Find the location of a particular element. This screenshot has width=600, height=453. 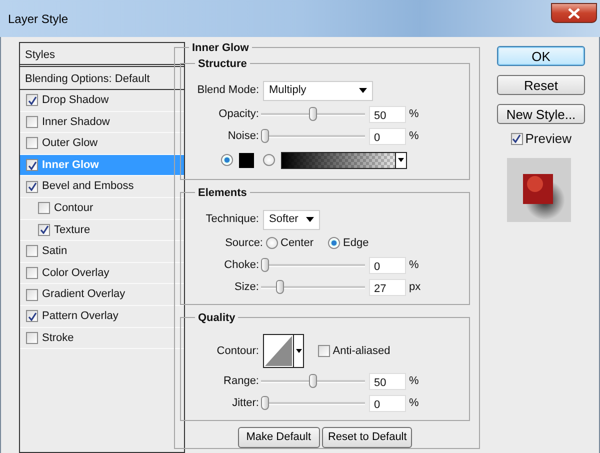

list-item: Inner Shadow is located at coordinates (102, 123).